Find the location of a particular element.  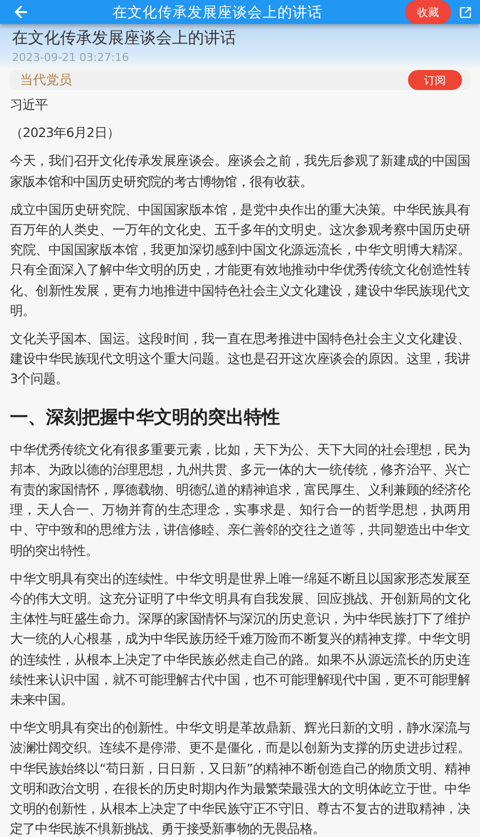

body-paragraph: 中华文明具有突出的创新性。中华文明是革故鼎新、辉光日新的文明，静水深流与波澜壮阔交织。连续不是停滞、更不是僵化，而是以创新为支撑的历史进步过程。中华民族始终以“苟日新，日日新，又日新”的精神不断创造自己的物质文明、精神文明和政治文明，在很长的历史时期内作为最繁荣最强大的文明体屹立于世。中华文明的创新性，从根本上决定了中华民族守正不守旧、尊古不复古的进取精神，决定了中华民族不惧新挑战、勇于接受新事物的无畏品格。 is located at coordinates (240, 778).